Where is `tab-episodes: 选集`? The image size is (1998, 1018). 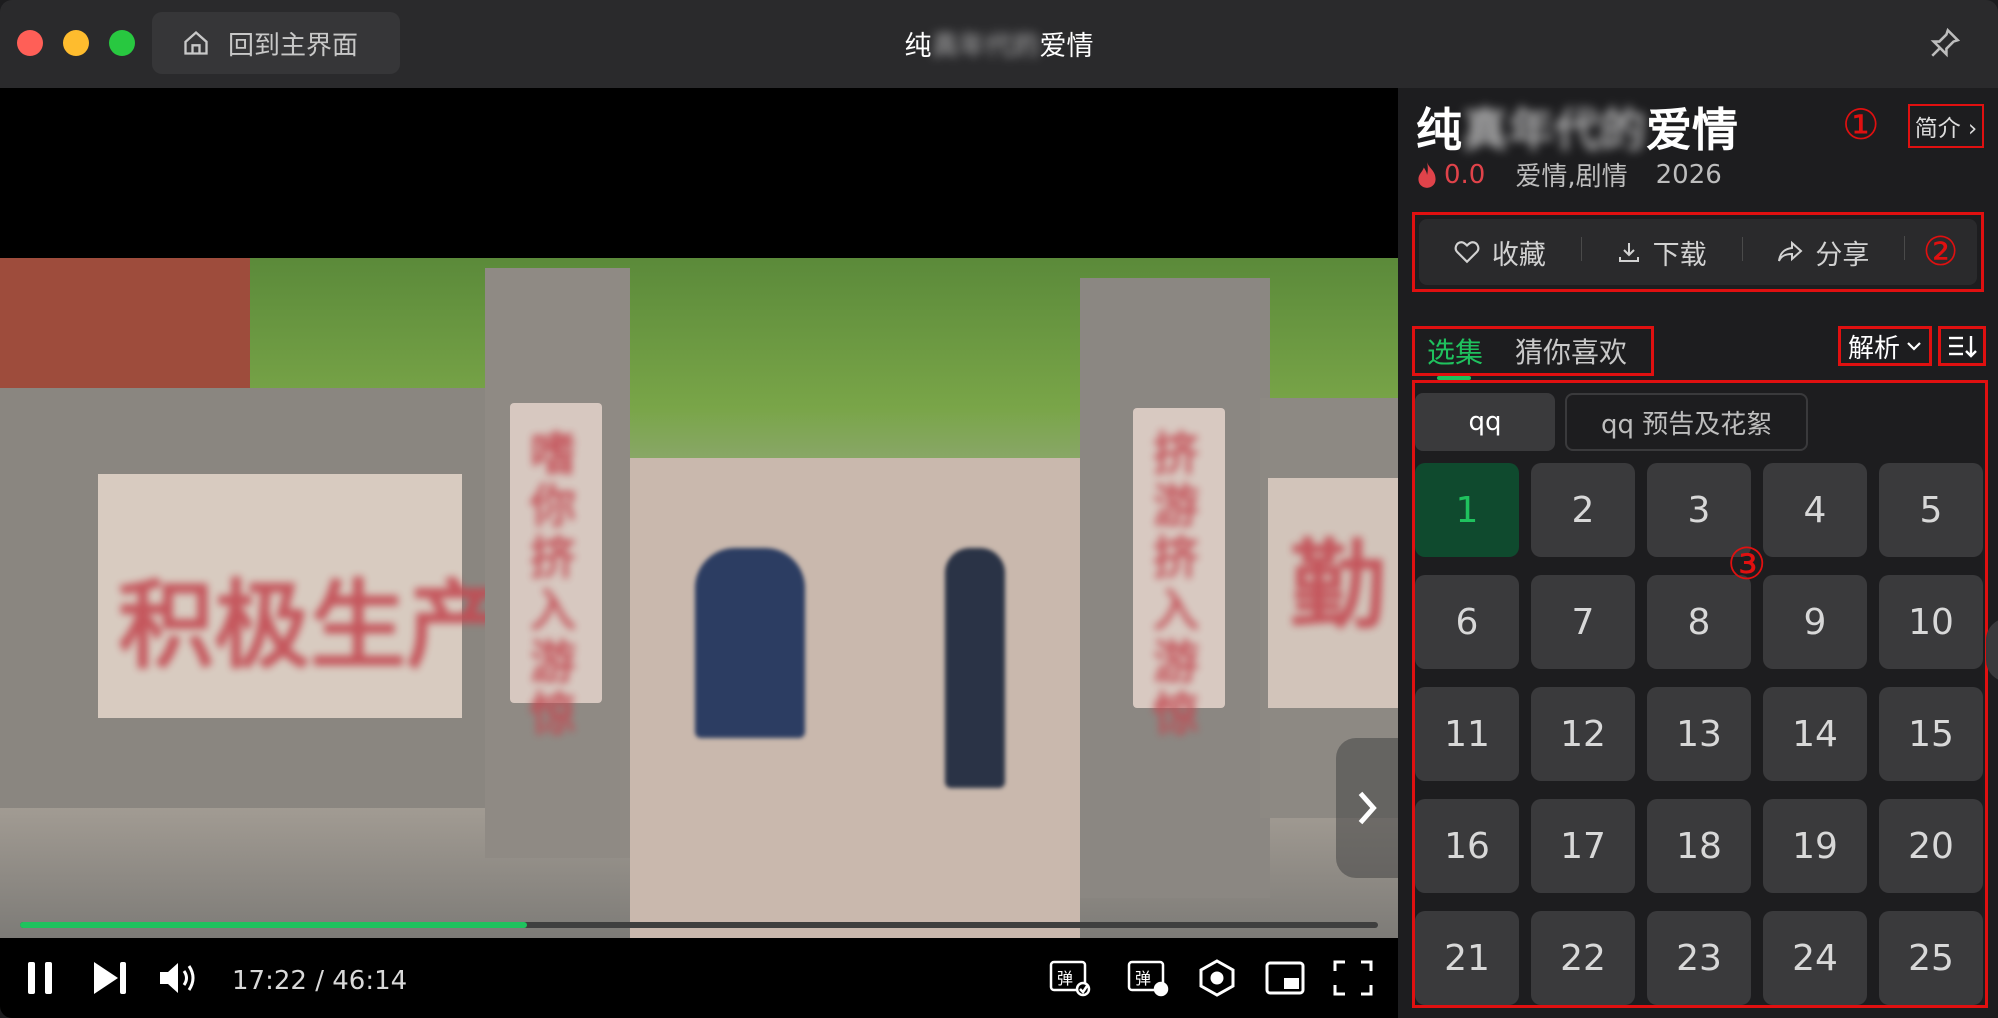
tab-episodes: 选集 is located at coordinates (1455, 355).